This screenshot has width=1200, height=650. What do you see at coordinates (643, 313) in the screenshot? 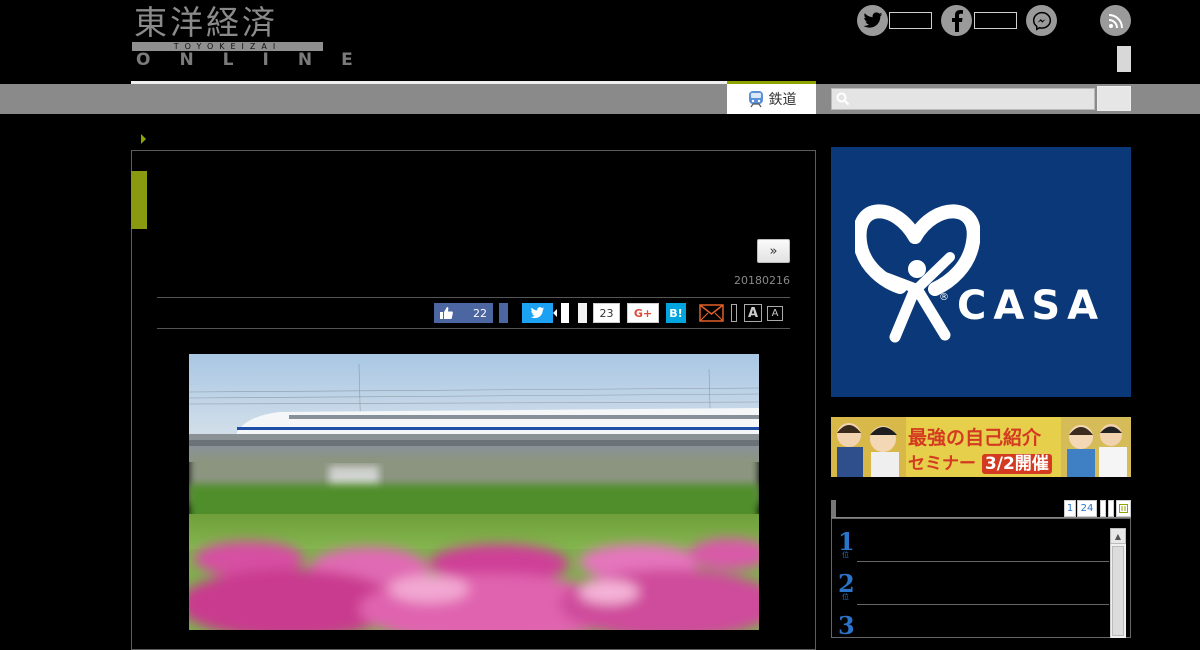
I see `gplus-button: G+` at bounding box center [643, 313].